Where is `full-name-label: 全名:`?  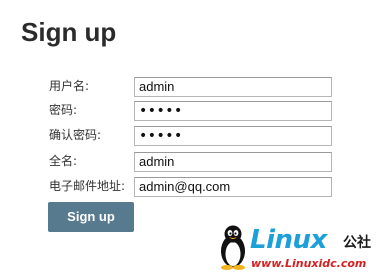
full-name-label: 全名: is located at coordinates (63, 161).